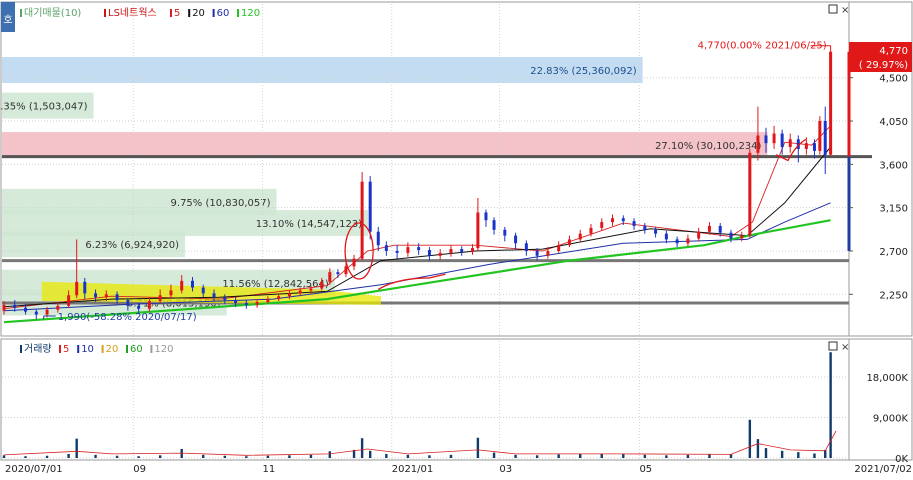 The width and height of the screenshot is (913, 480). Describe the element at coordinates (880, 399) in the screenshot. I see `volume-scale-bg` at that location.